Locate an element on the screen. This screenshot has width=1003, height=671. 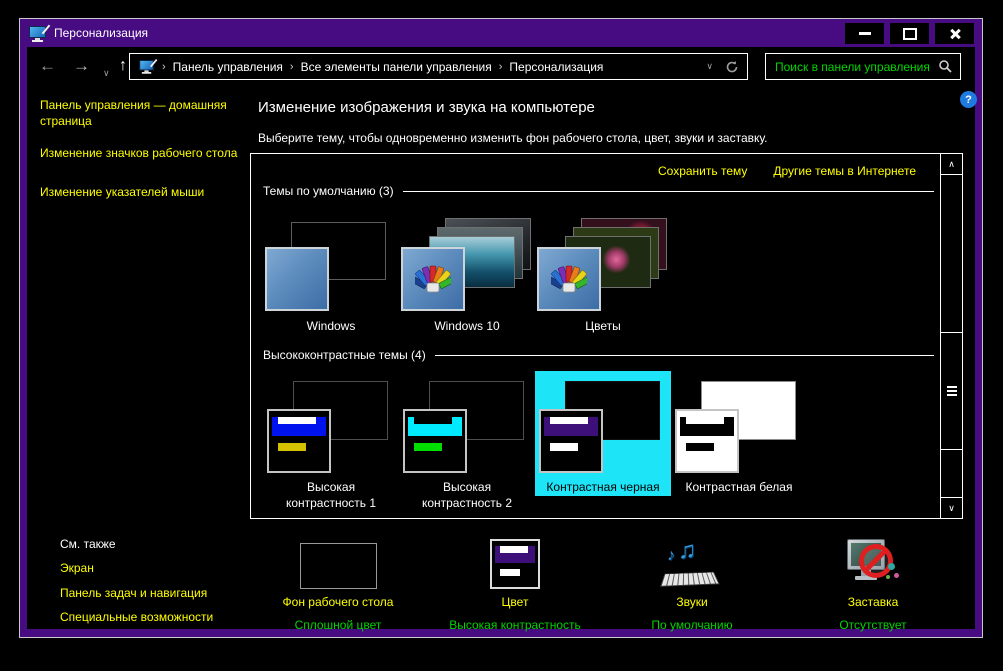
theme-label: Высокая контрастность 1 is located at coordinates (331, 495).